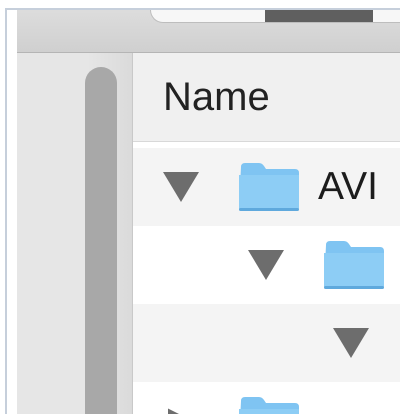 The width and height of the screenshot is (411, 414). Describe the element at coordinates (266, 343) in the screenshot. I see `file-row` at that location.